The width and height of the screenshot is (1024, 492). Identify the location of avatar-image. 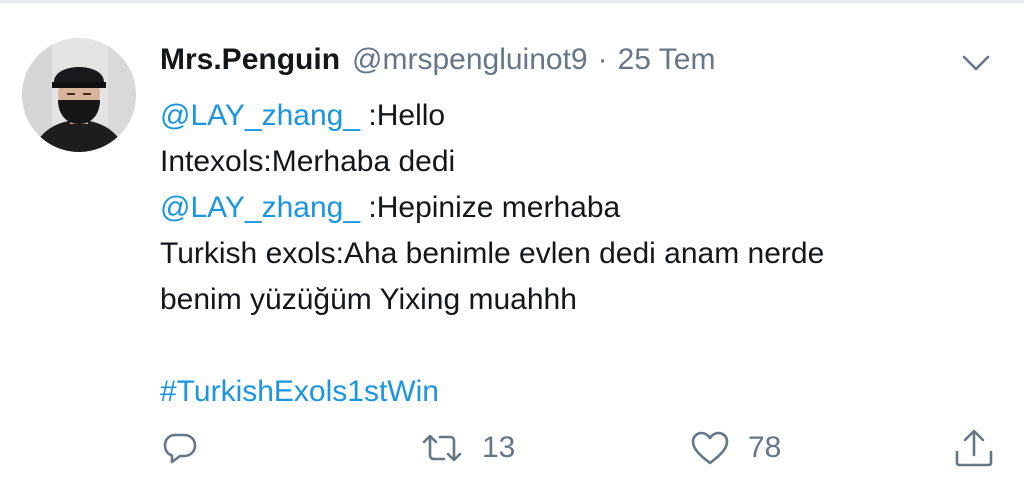
(79, 95).